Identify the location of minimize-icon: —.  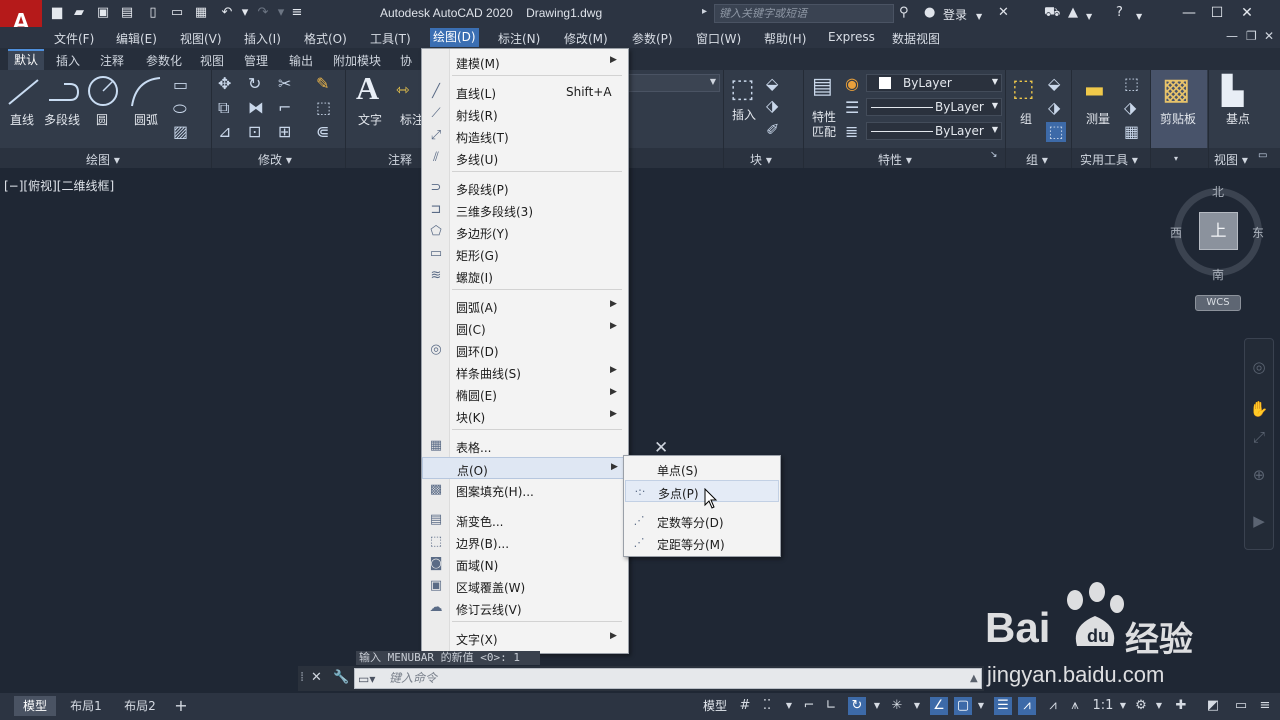
(1189, 13).